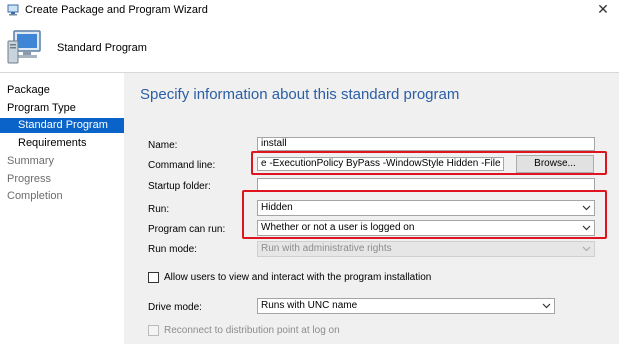  What do you see at coordinates (406, 306) in the screenshot?
I see `drive-mode-select: Runs with UNC name` at bounding box center [406, 306].